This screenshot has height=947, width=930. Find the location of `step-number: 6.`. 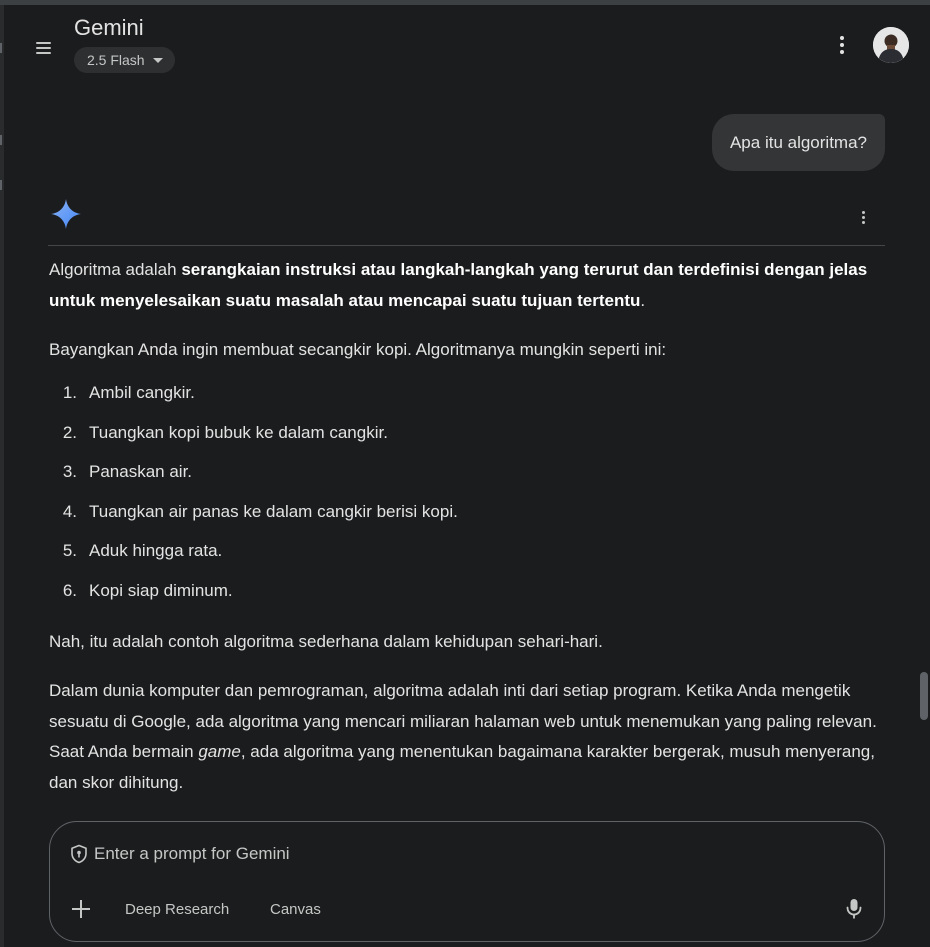

step-number: 6. is located at coordinates (69, 590).